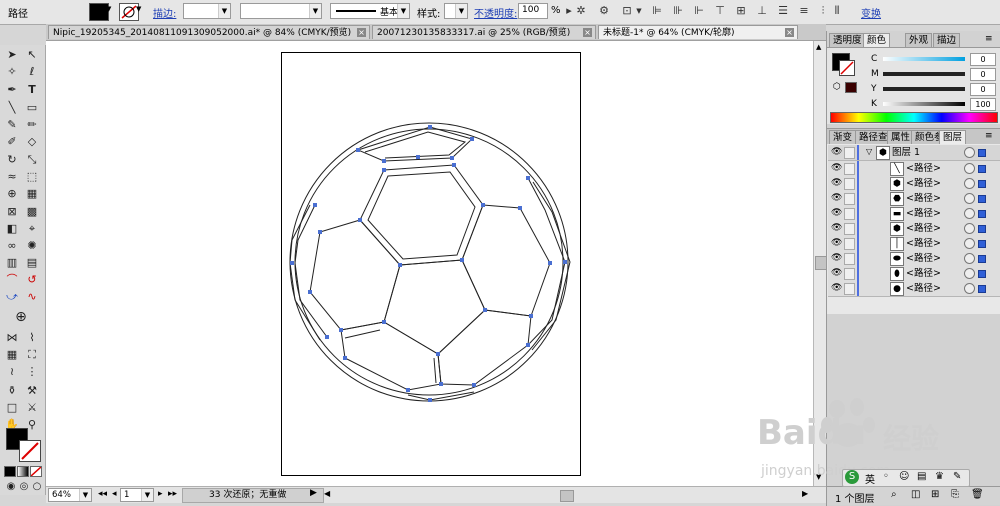  What do you see at coordinates (804, 11) in the screenshot?
I see `distribute-vcenter-icon: ≡` at bounding box center [804, 11].